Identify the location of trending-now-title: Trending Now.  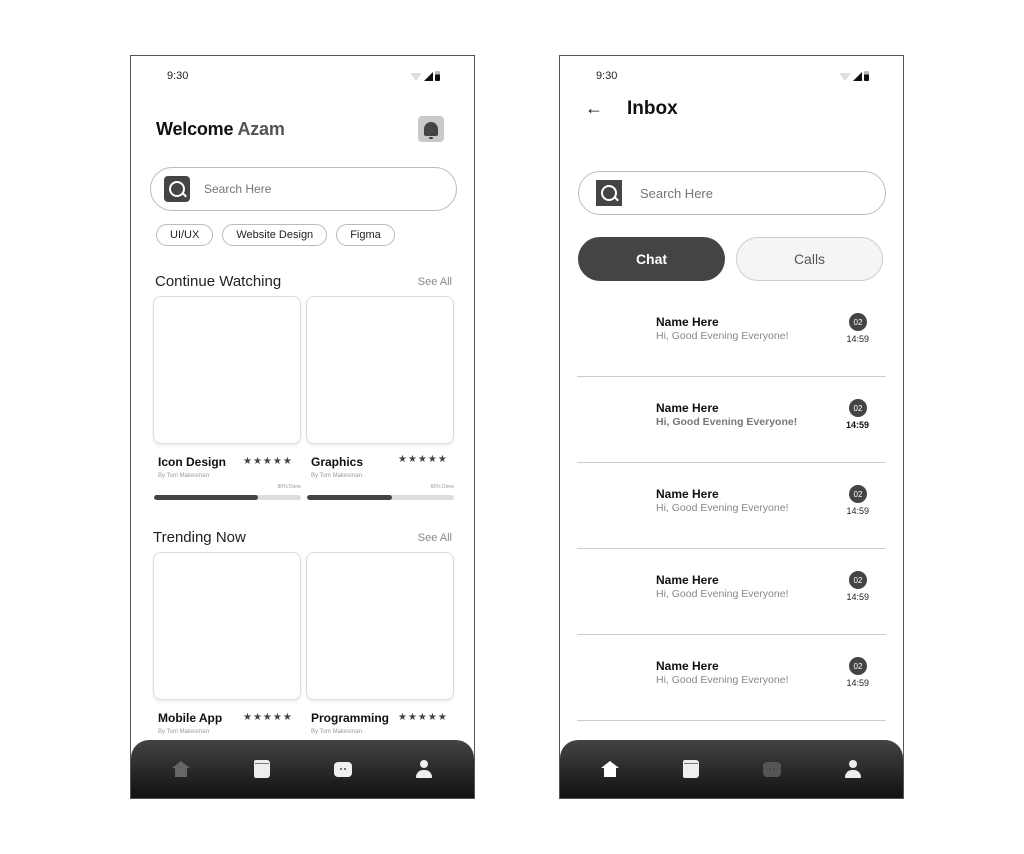
(199, 537).